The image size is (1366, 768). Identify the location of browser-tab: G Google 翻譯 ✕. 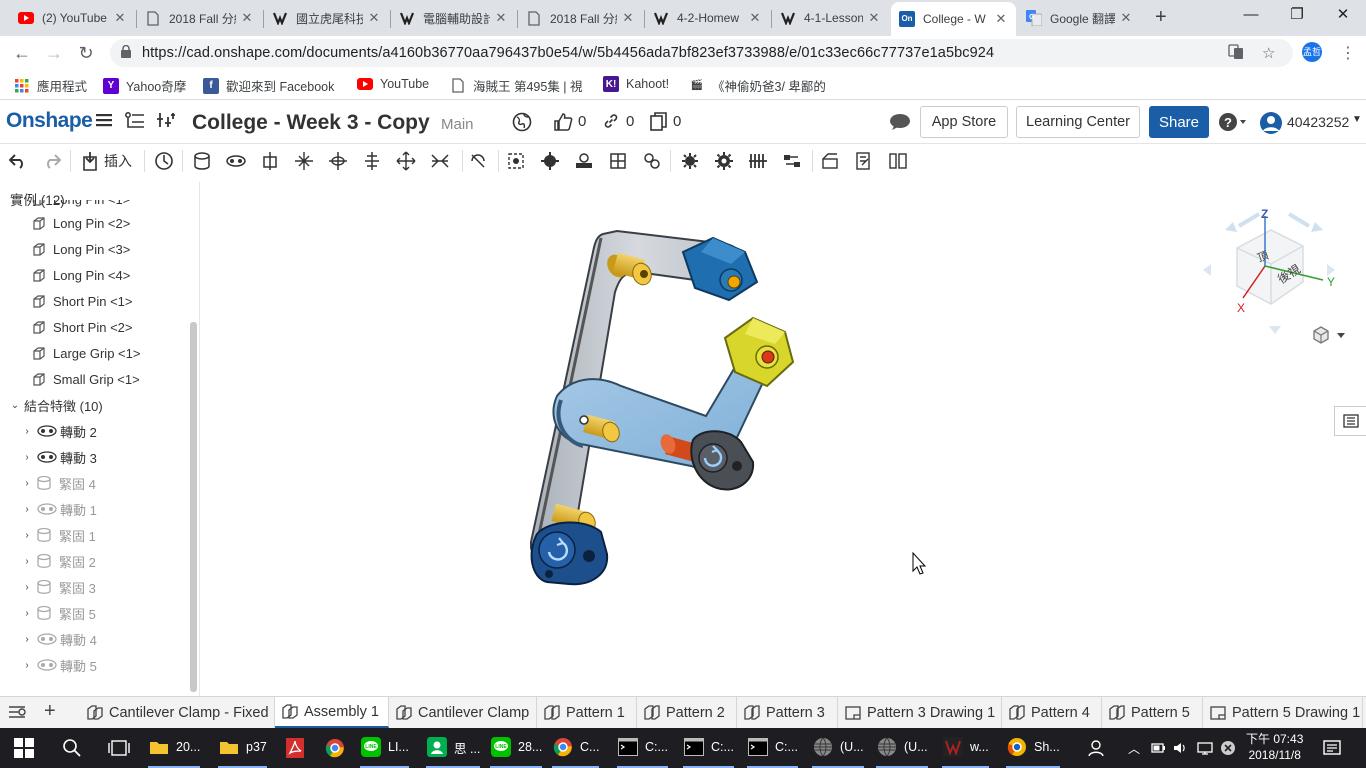
(1079, 18).